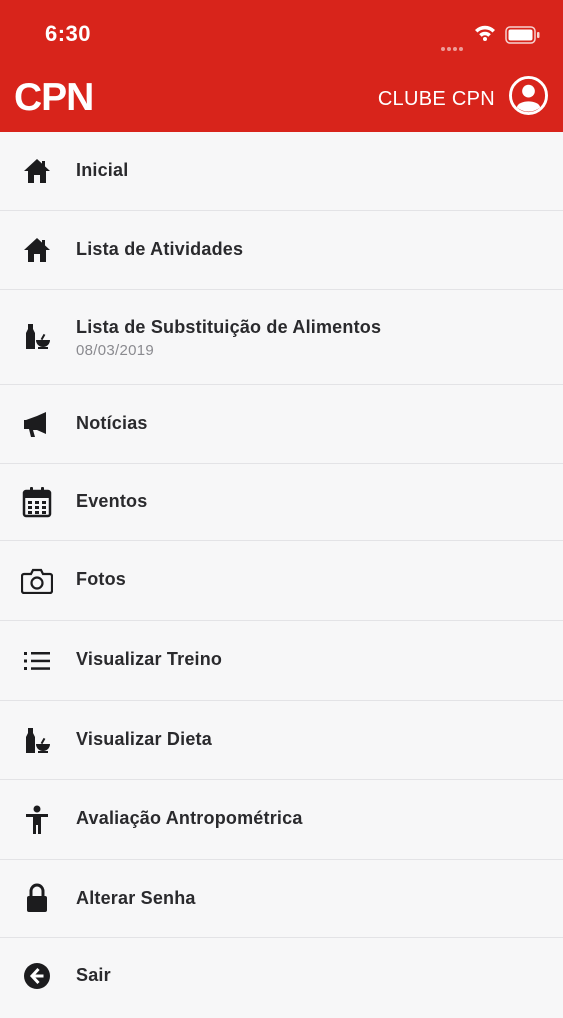  What do you see at coordinates (281, 581) in the screenshot?
I see `menu-item-fotos: Fotos` at bounding box center [281, 581].